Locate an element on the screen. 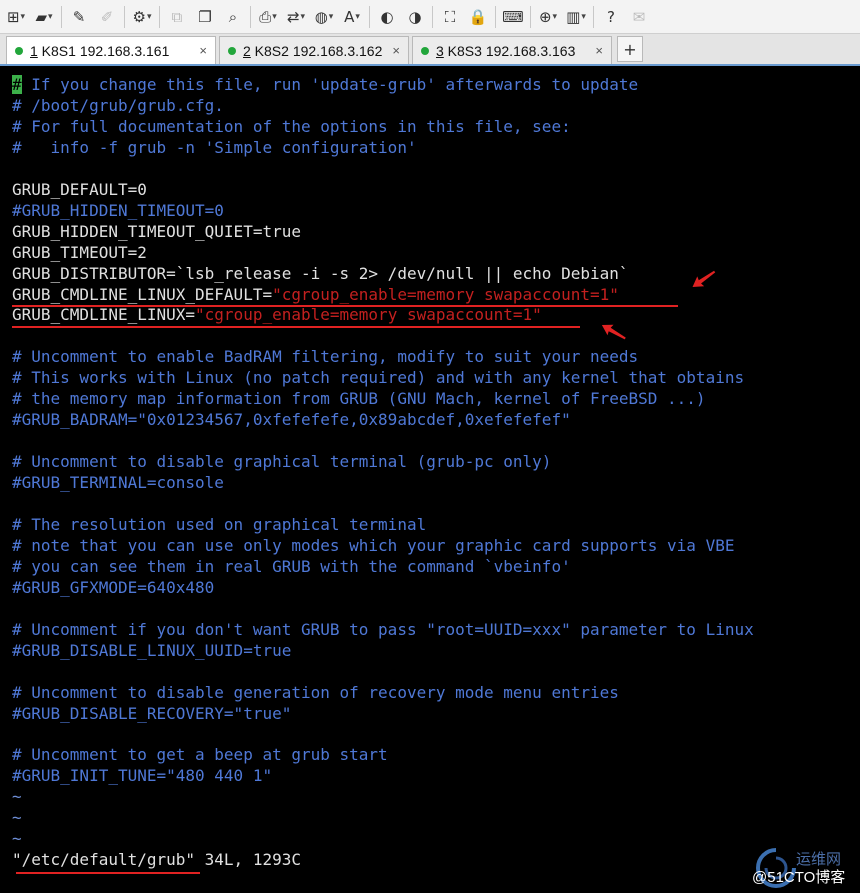  open-folder-icon: ▰ is located at coordinates (44, 17).